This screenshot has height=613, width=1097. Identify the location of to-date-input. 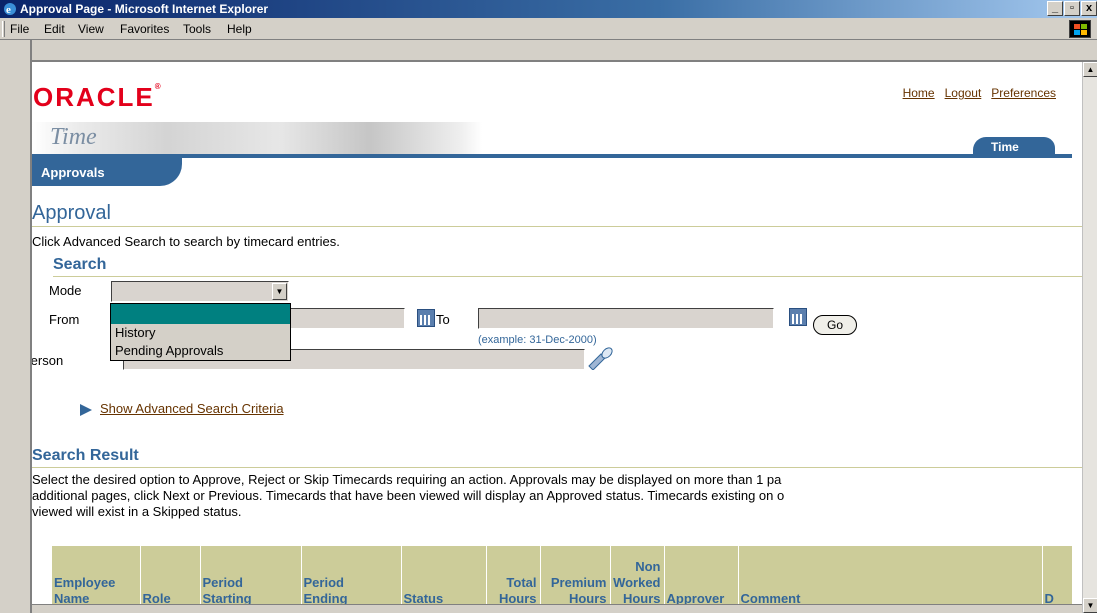
(626, 318).